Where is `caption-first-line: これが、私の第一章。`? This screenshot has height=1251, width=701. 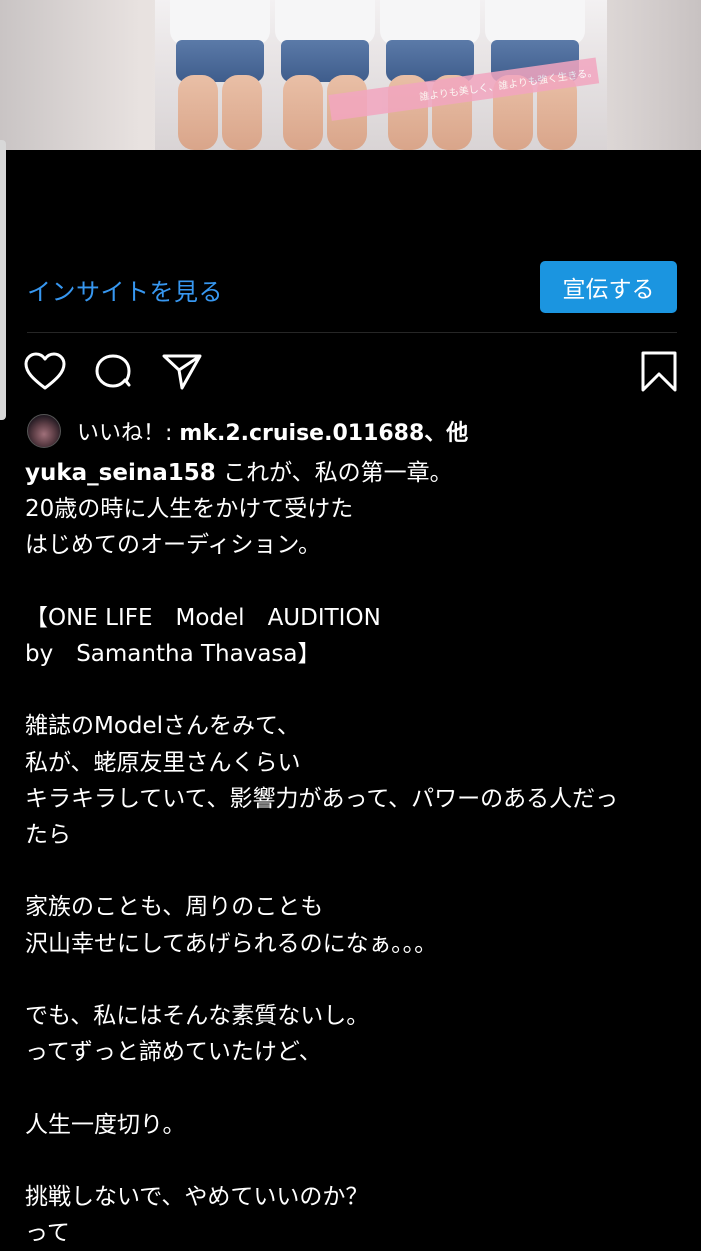
caption-first-line: これが、私の第一章。 is located at coordinates (334, 473).